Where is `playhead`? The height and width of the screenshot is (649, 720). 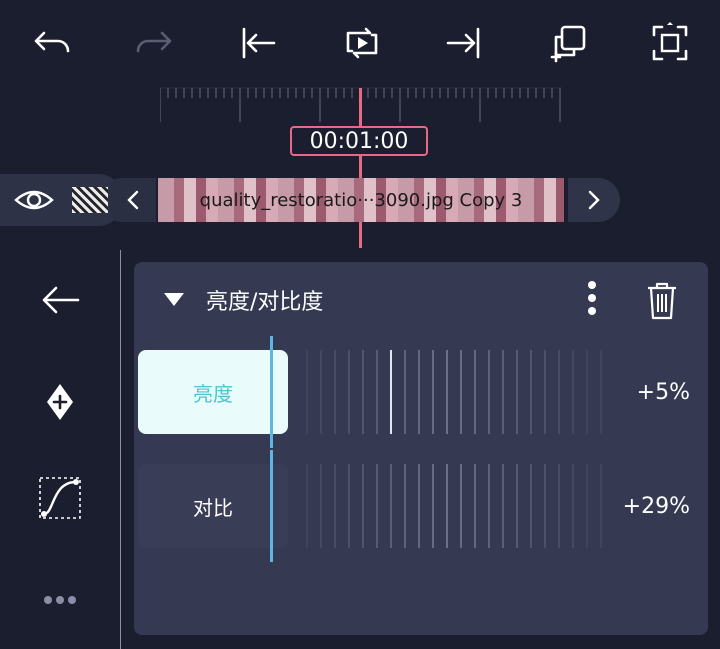
playhead is located at coordinates (360, 168).